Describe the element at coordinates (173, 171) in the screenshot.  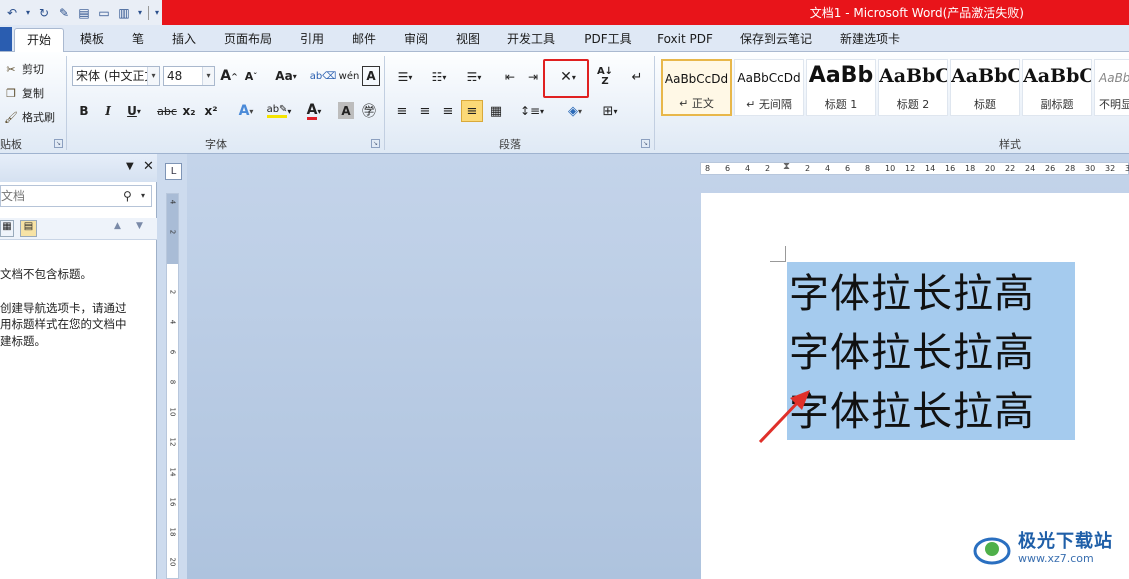
I see `tab-stop-selector: L` at that location.